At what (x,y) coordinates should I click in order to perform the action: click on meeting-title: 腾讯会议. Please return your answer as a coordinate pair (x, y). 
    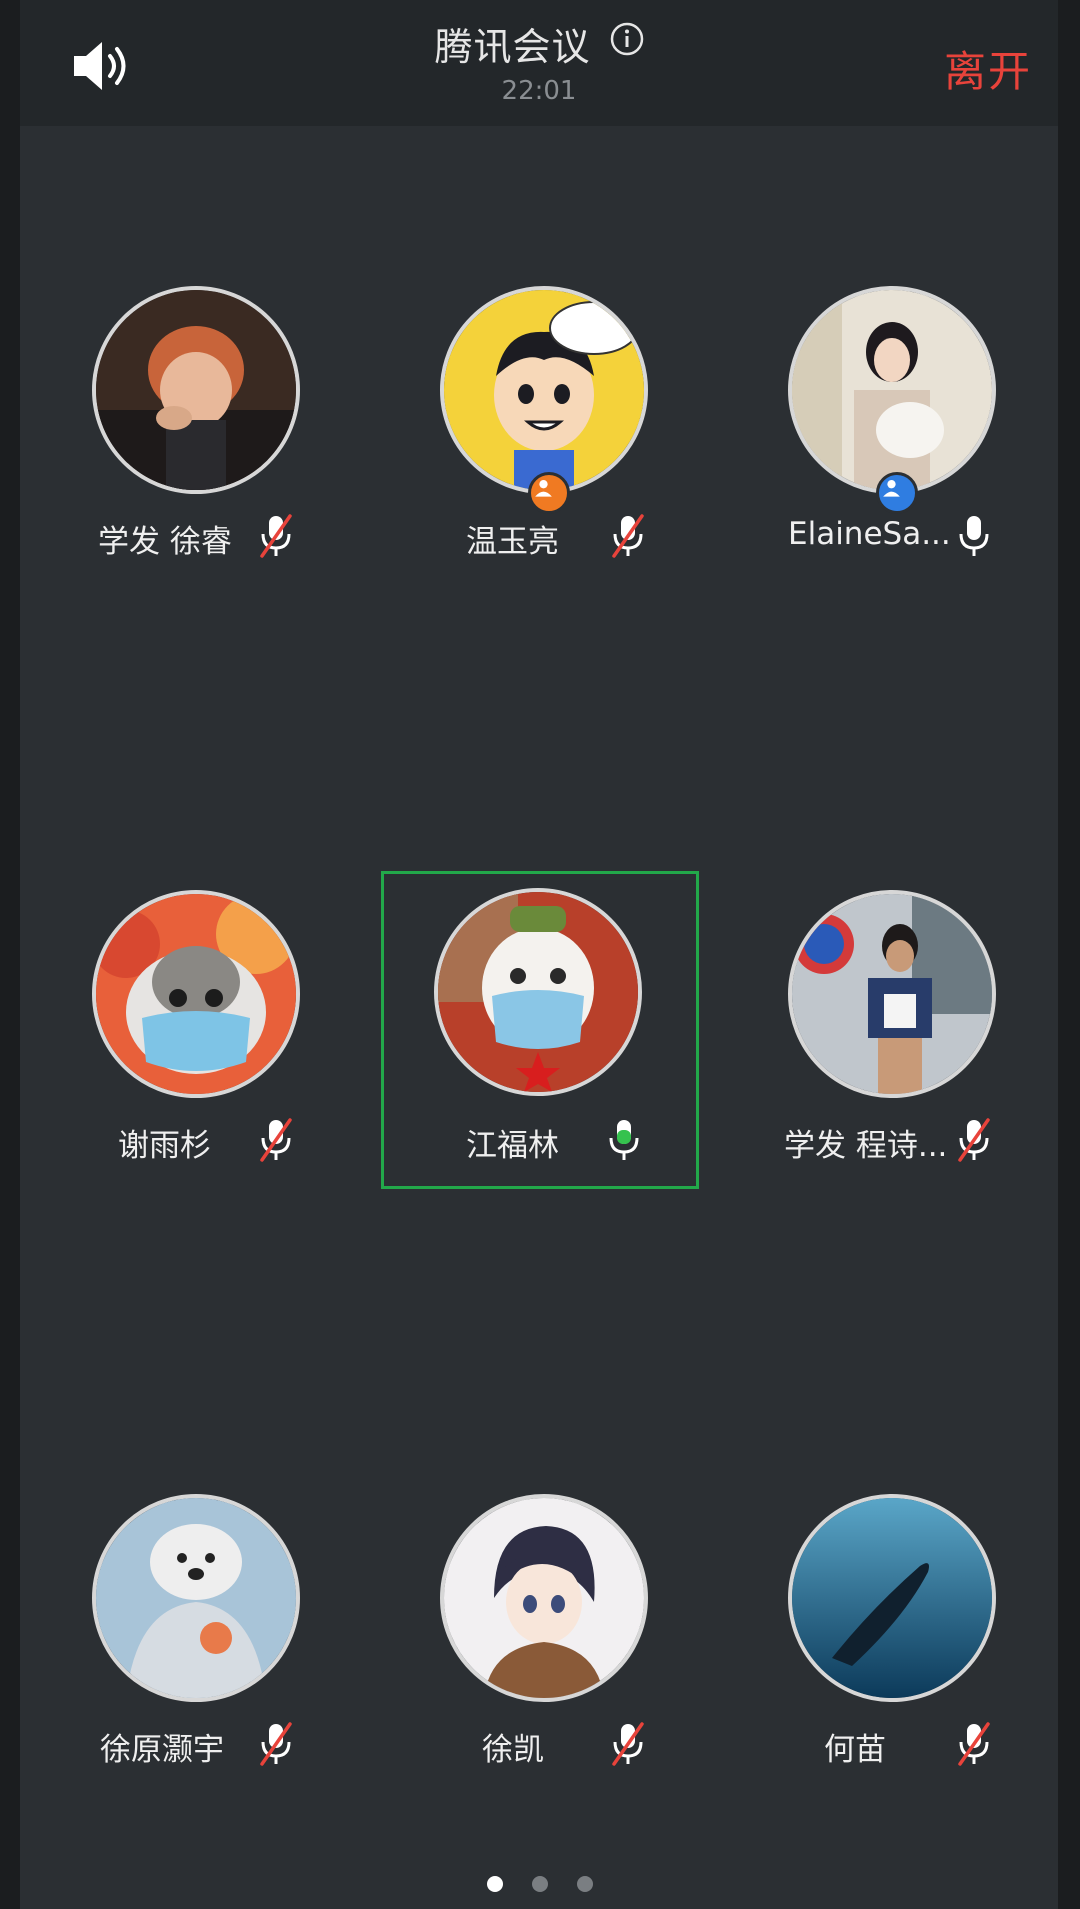
    Looking at the image, I should click on (512, 47).